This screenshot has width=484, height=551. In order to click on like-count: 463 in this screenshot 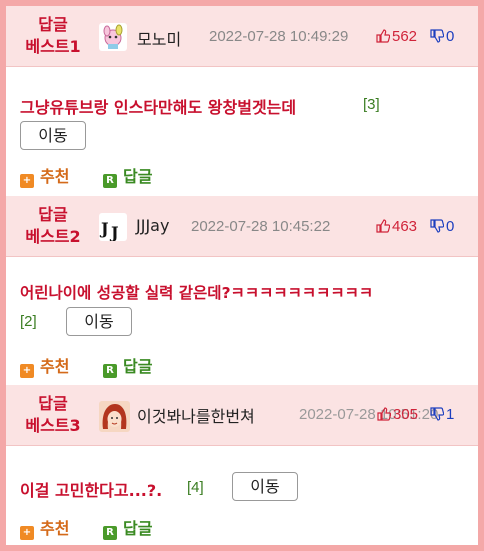, I will do `click(396, 226)`.